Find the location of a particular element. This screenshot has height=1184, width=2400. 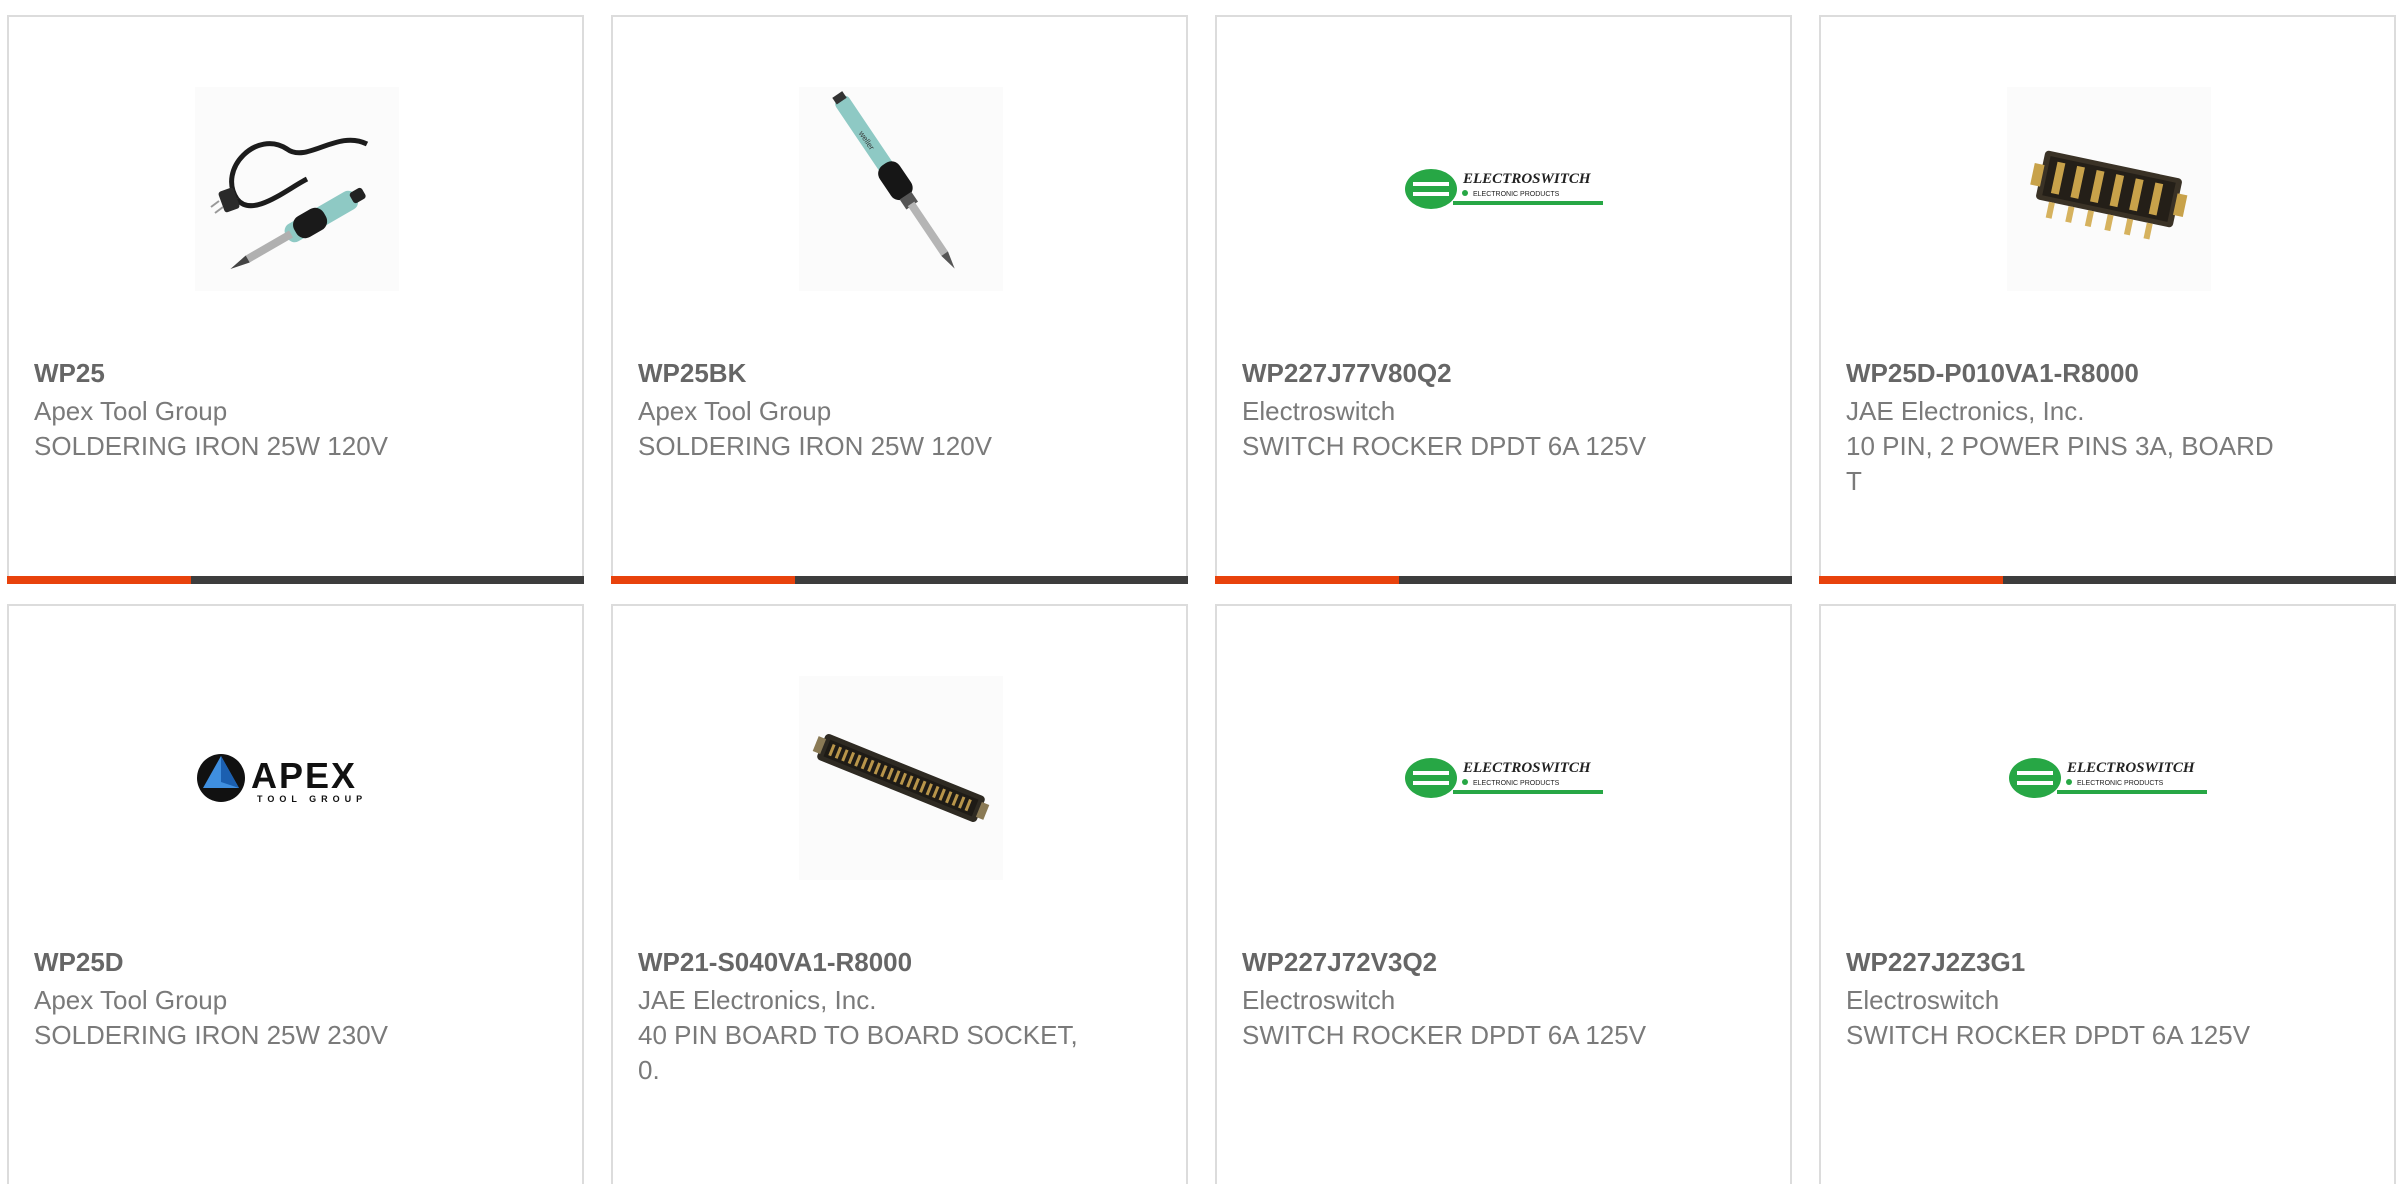

description: SOLDERING IRON 25W 230V is located at coordinates (211, 1035).